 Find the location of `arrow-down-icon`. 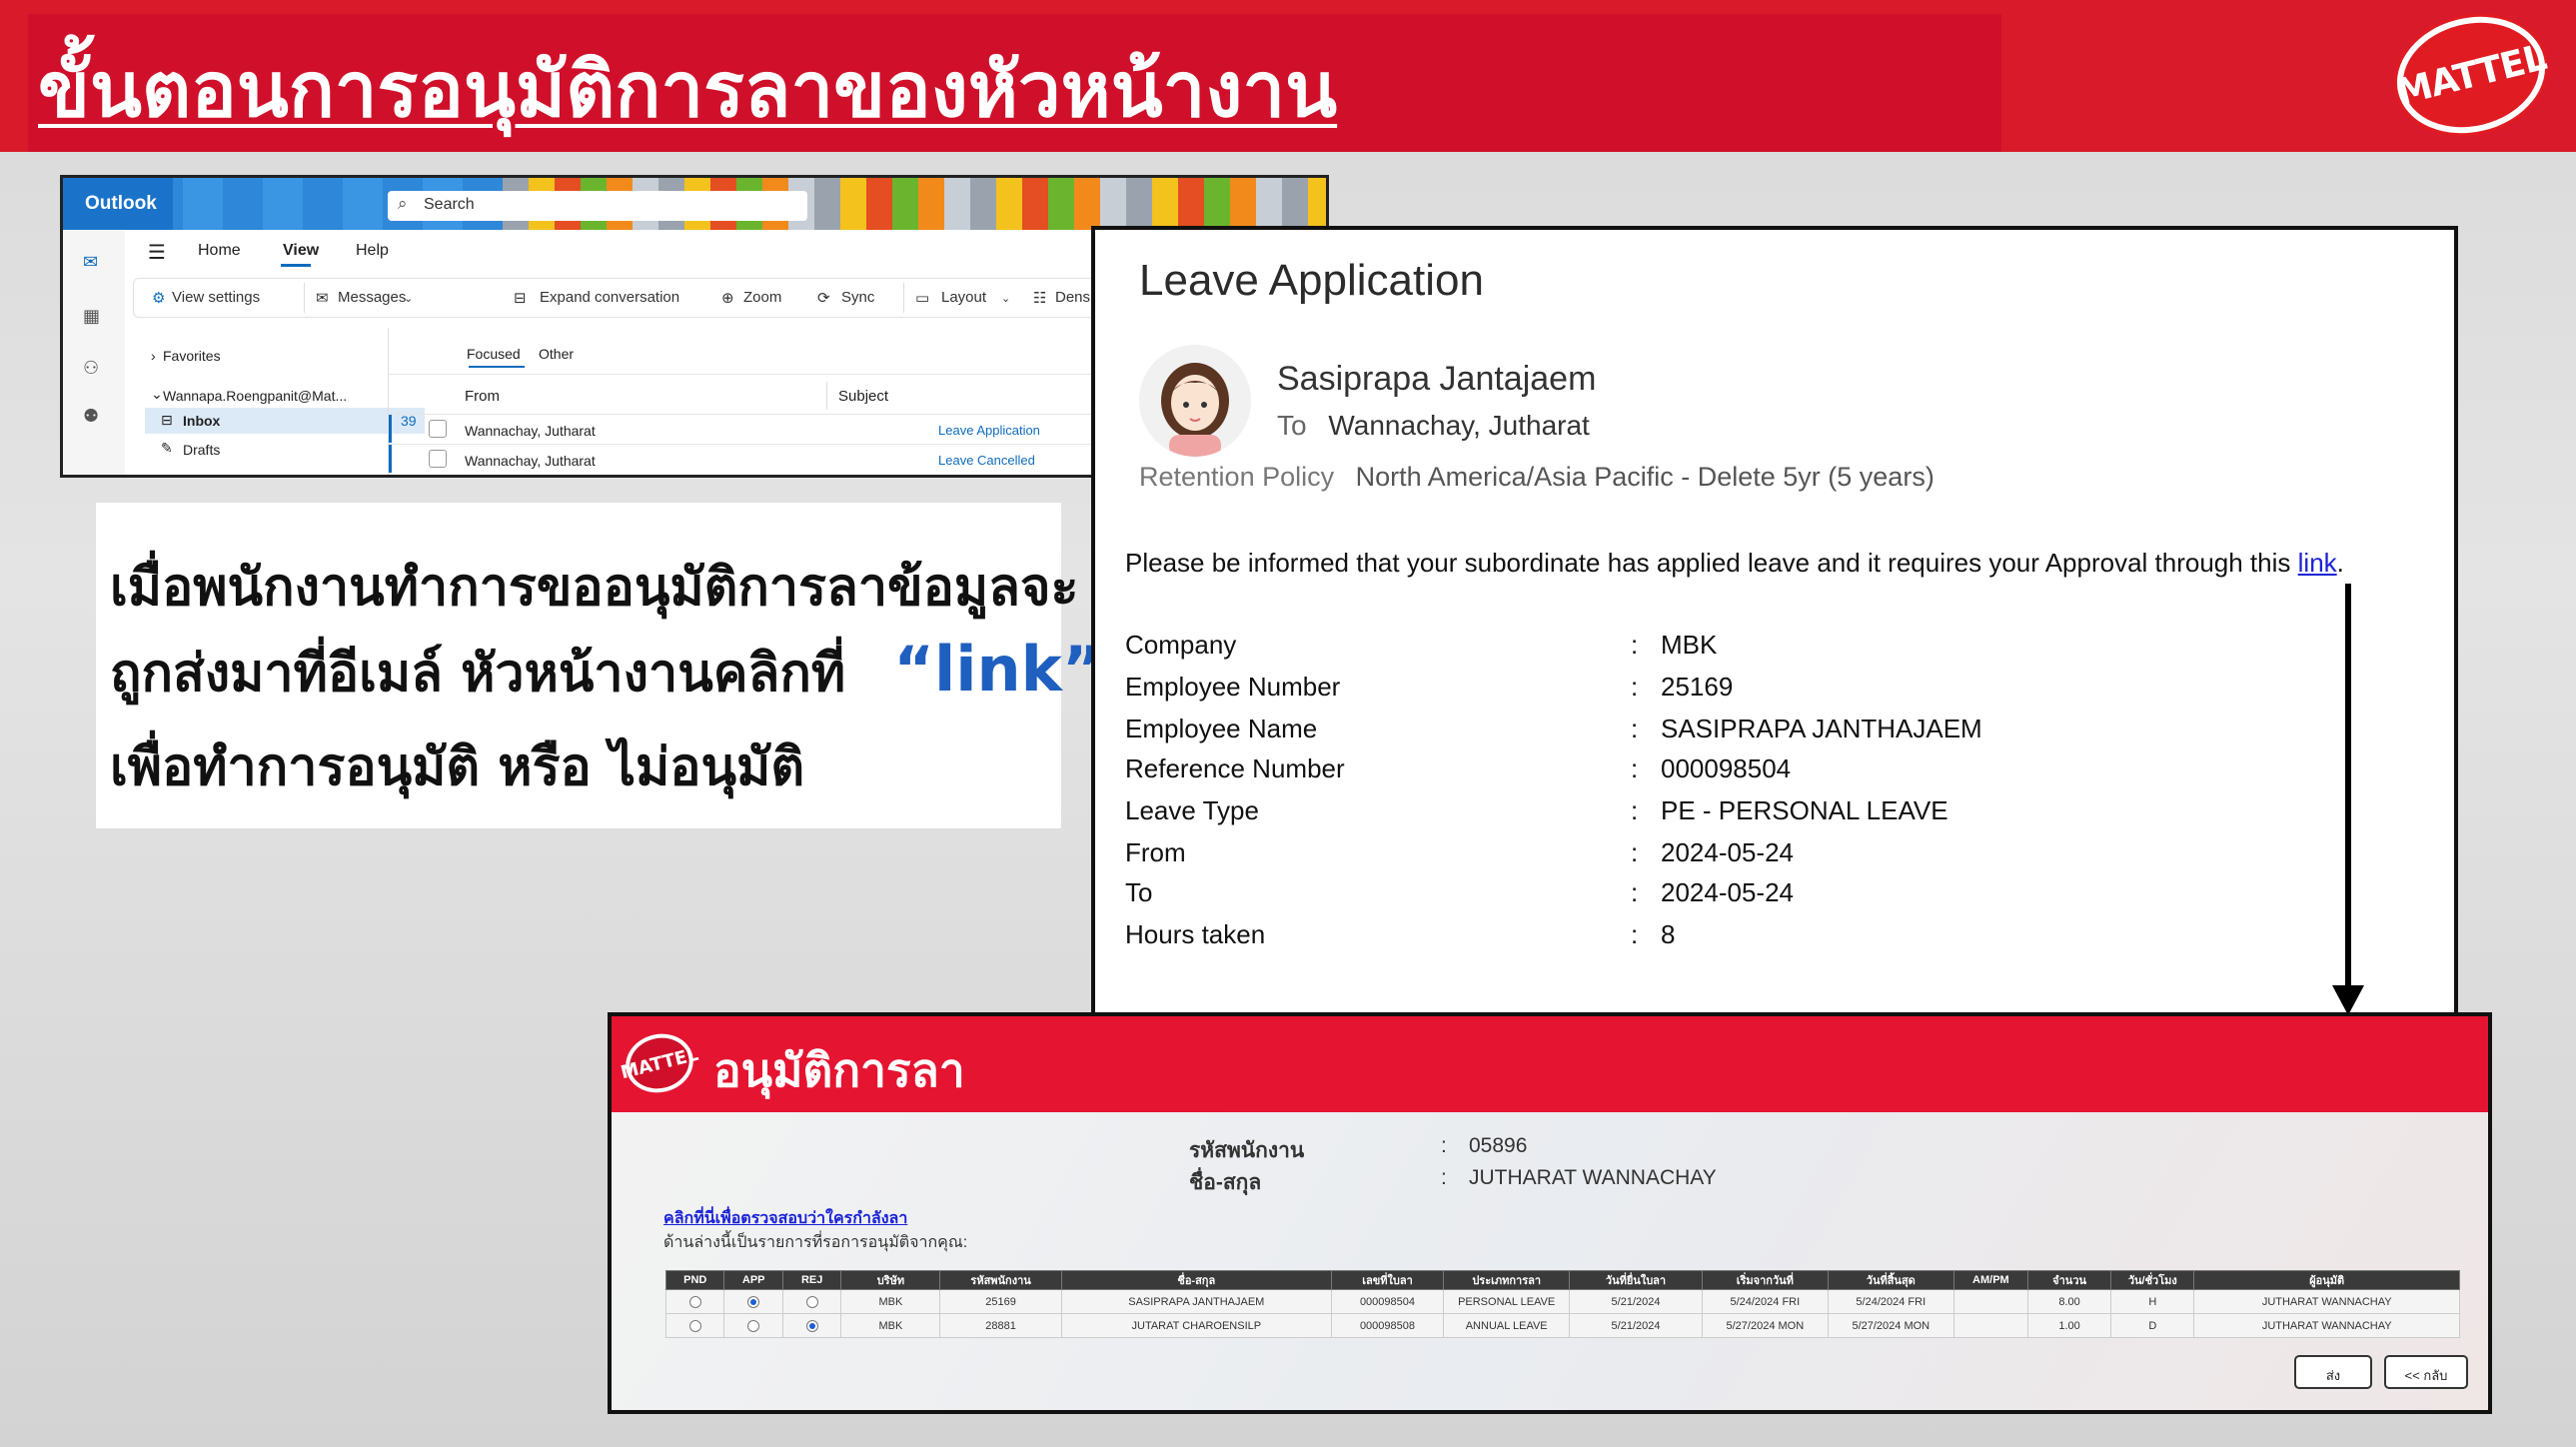

arrow-down-icon is located at coordinates (2348, 1000).